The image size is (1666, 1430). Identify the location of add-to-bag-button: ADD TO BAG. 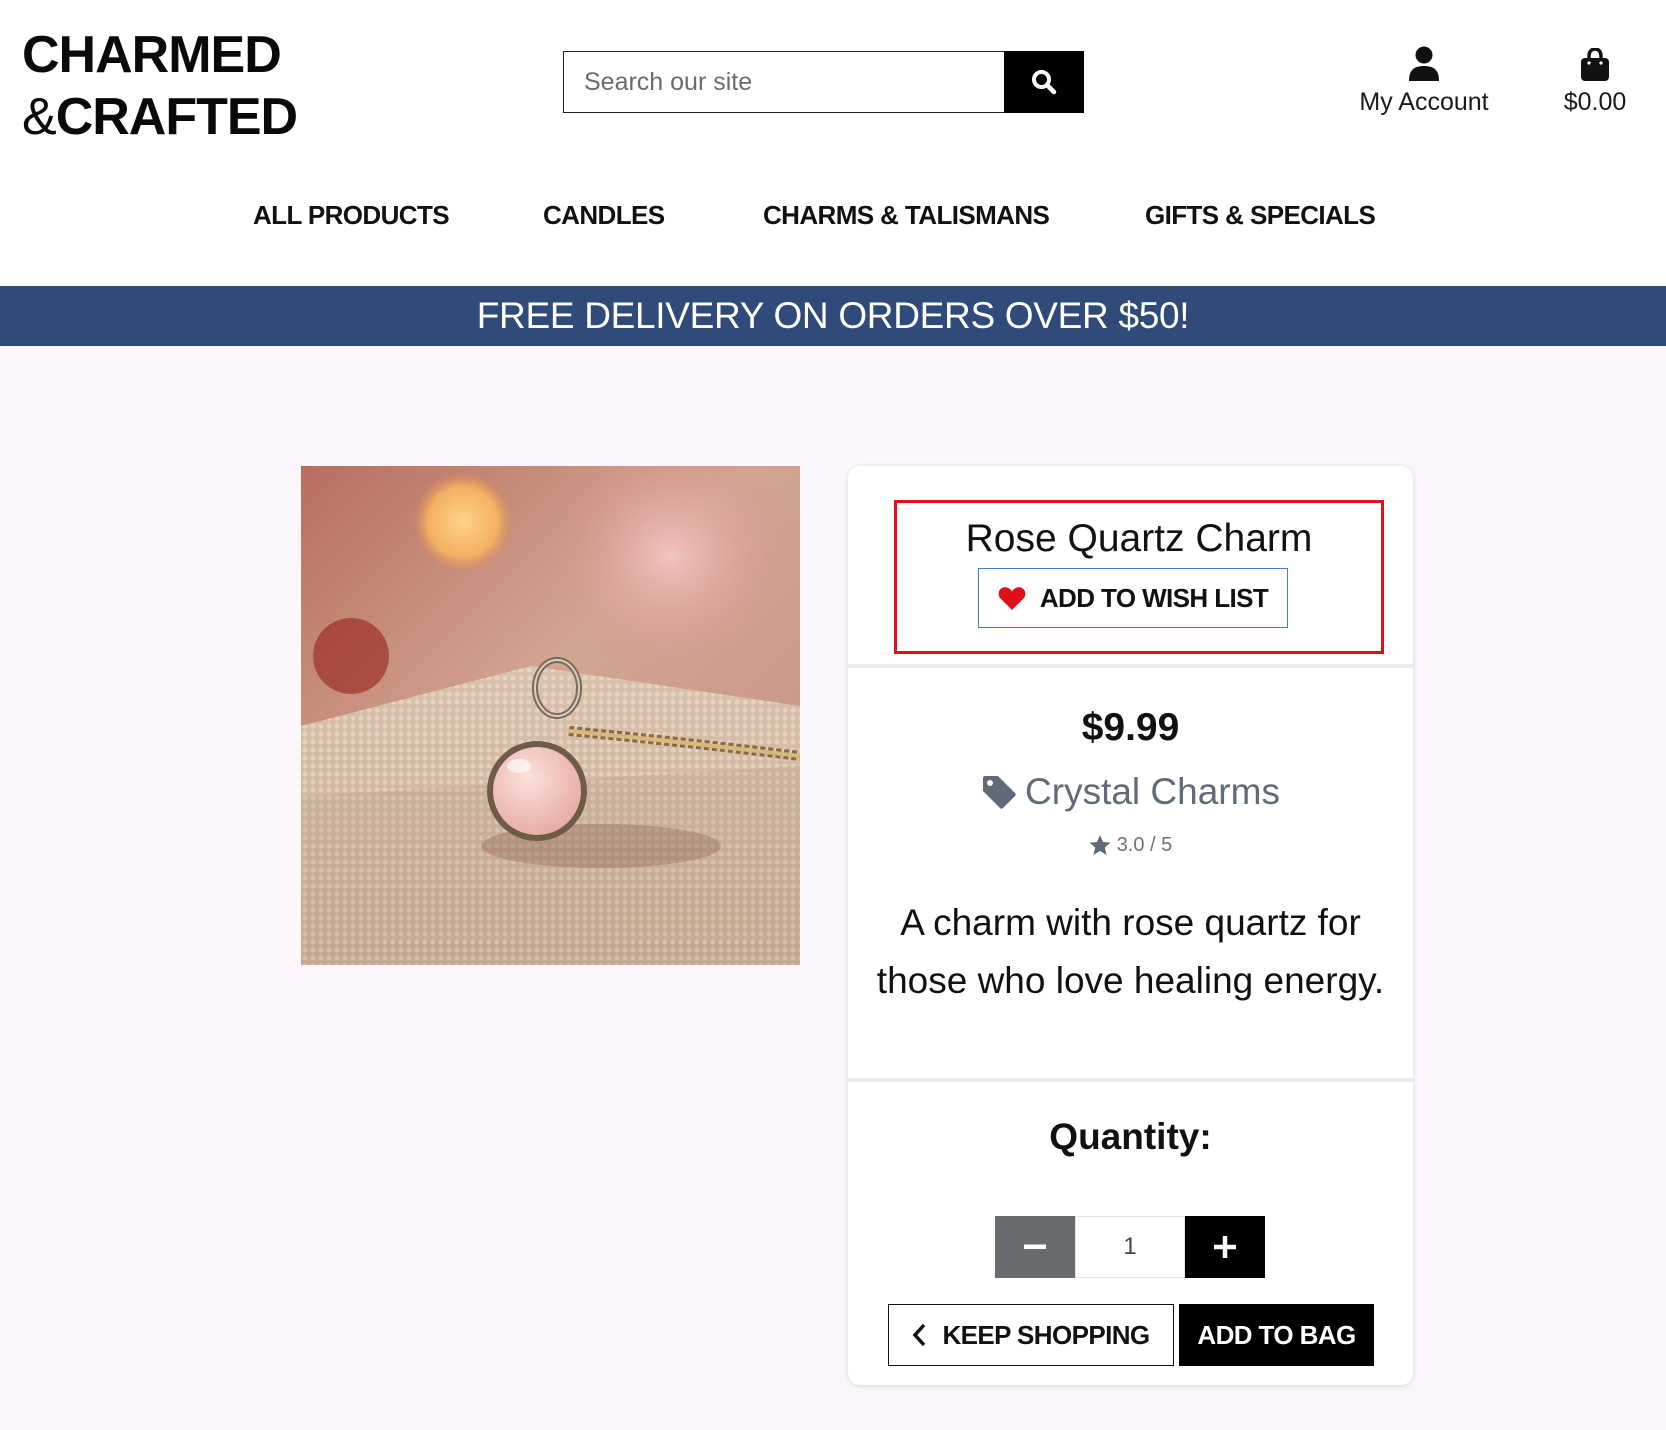
(1276, 1335).